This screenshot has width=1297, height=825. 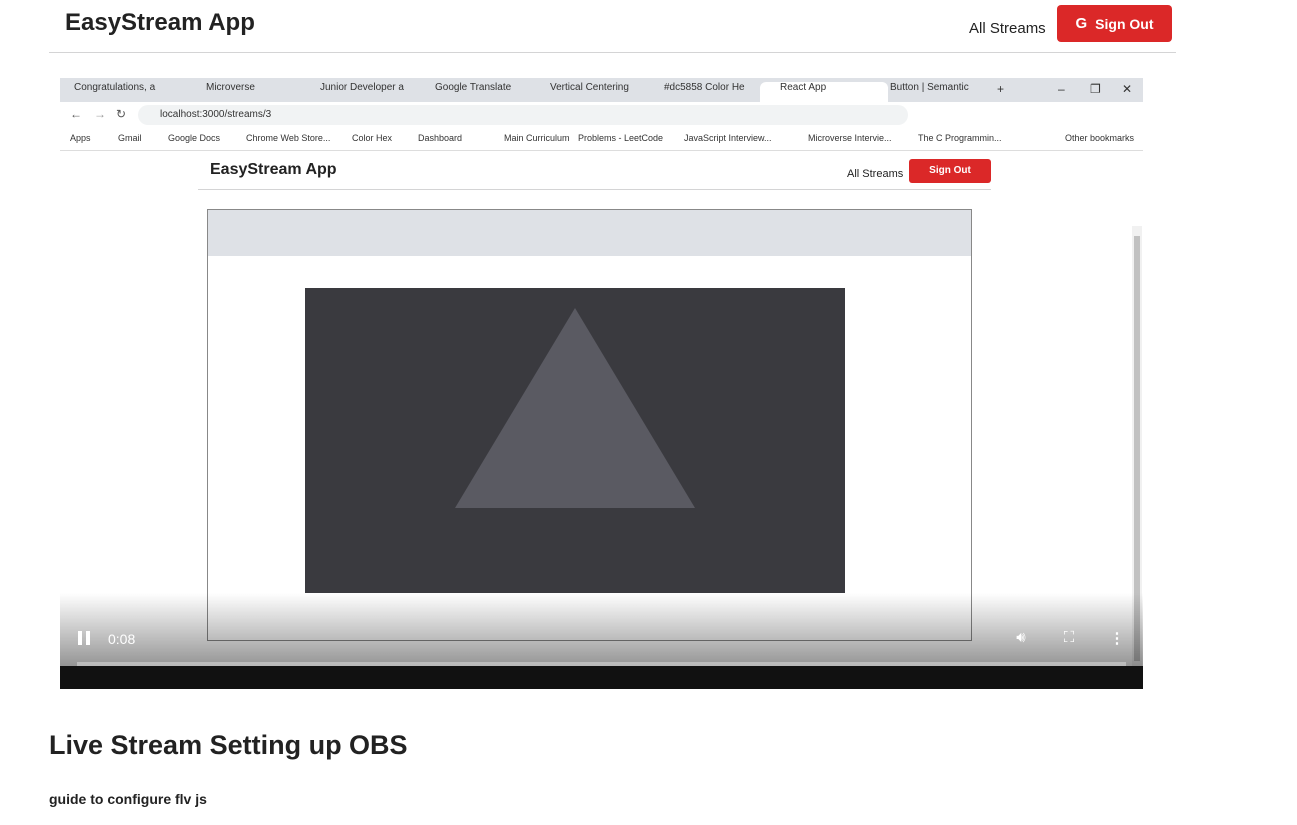 What do you see at coordinates (122, 639) in the screenshot?
I see `current-time: 0:08` at bounding box center [122, 639].